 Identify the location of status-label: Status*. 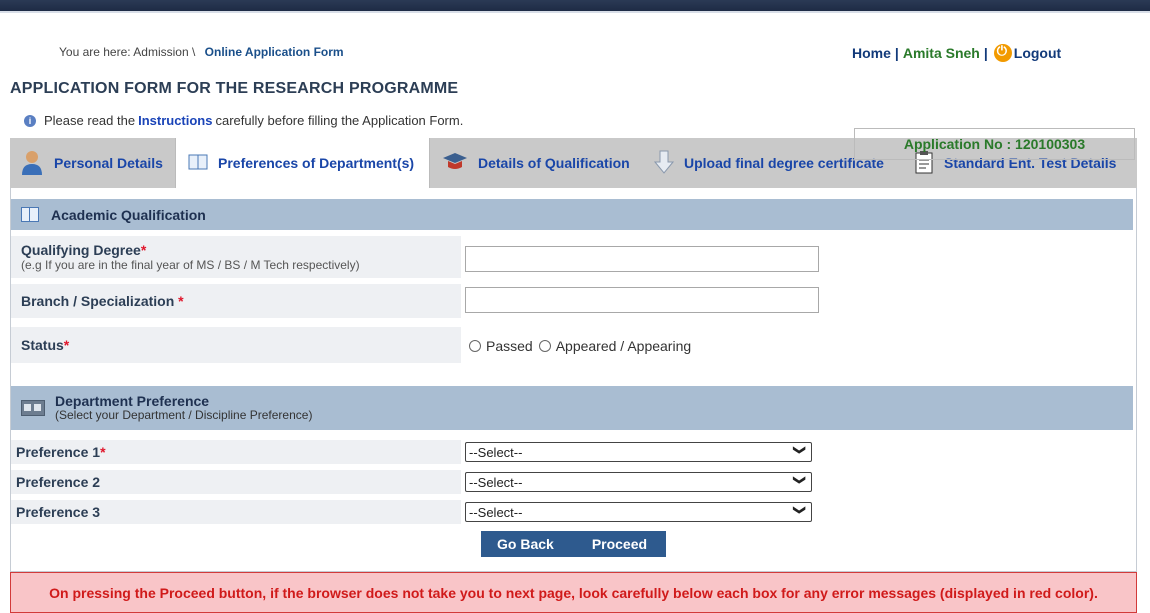
(236, 345).